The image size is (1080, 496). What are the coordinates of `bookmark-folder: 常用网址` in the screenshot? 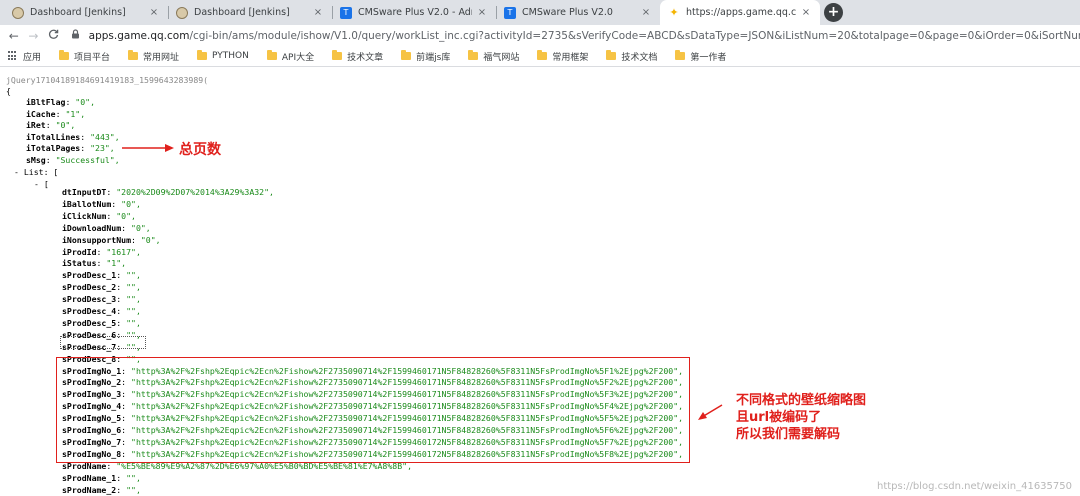 It's located at (153, 56).